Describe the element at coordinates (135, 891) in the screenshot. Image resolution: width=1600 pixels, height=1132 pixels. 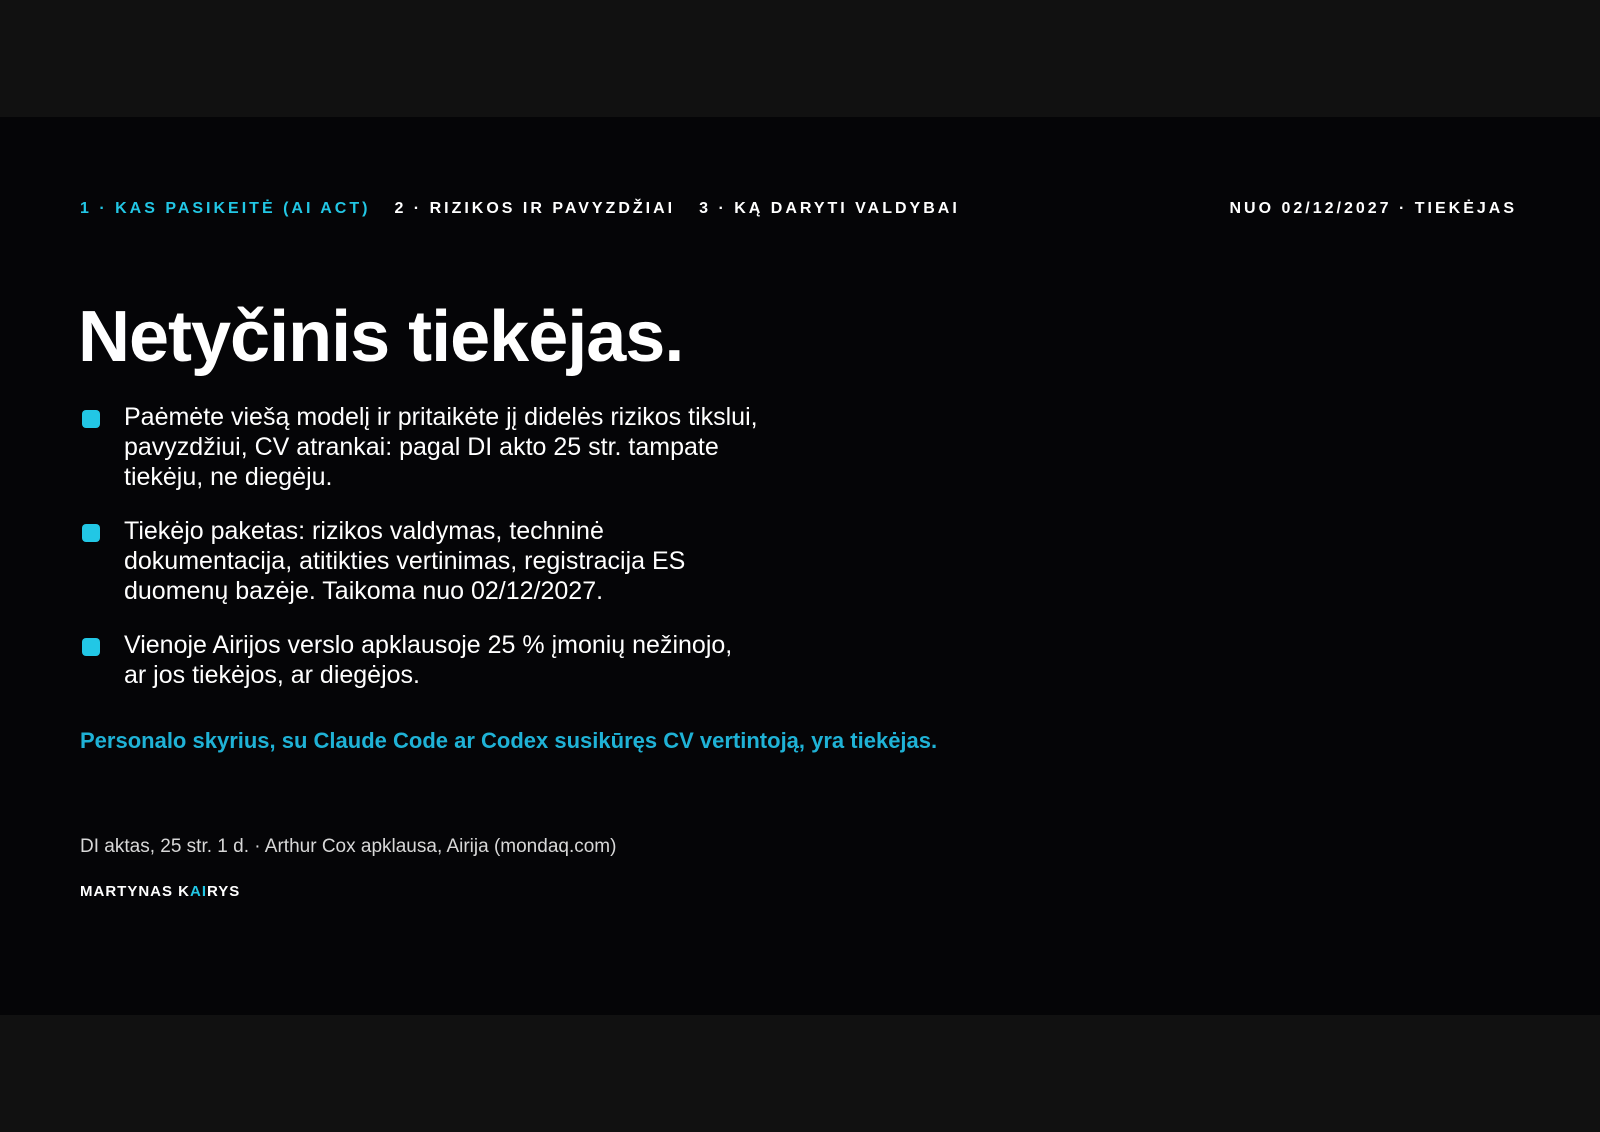
I see `author-name-part: MARTYNAS K` at that location.